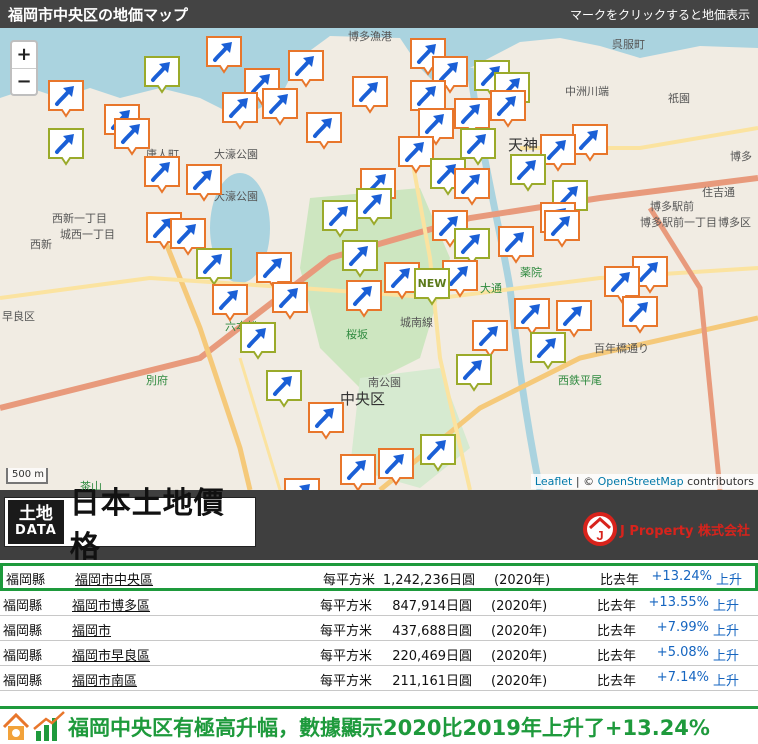  I want to click on jproperty-logo: J J Property 株式会社, so click(668, 529).